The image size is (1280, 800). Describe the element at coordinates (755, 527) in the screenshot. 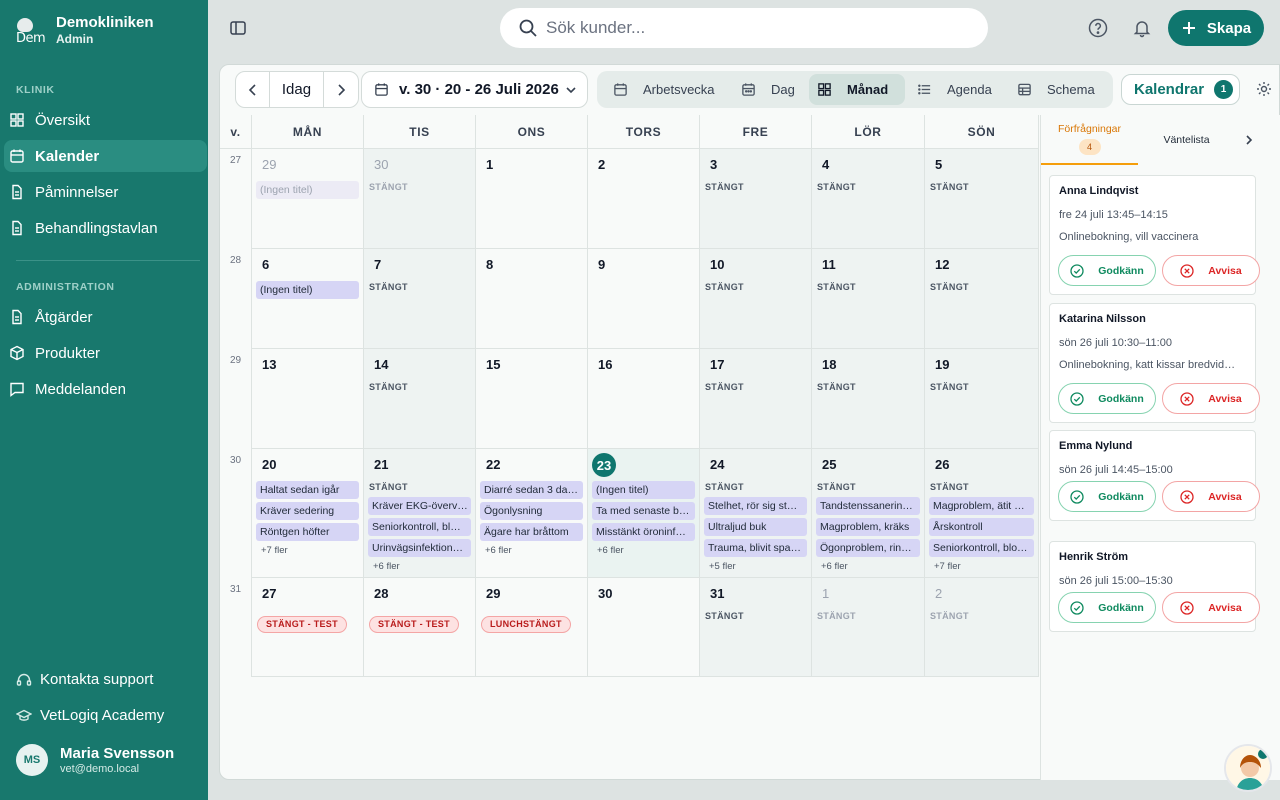

I see `calendar-event: Ultraljud buk` at that location.